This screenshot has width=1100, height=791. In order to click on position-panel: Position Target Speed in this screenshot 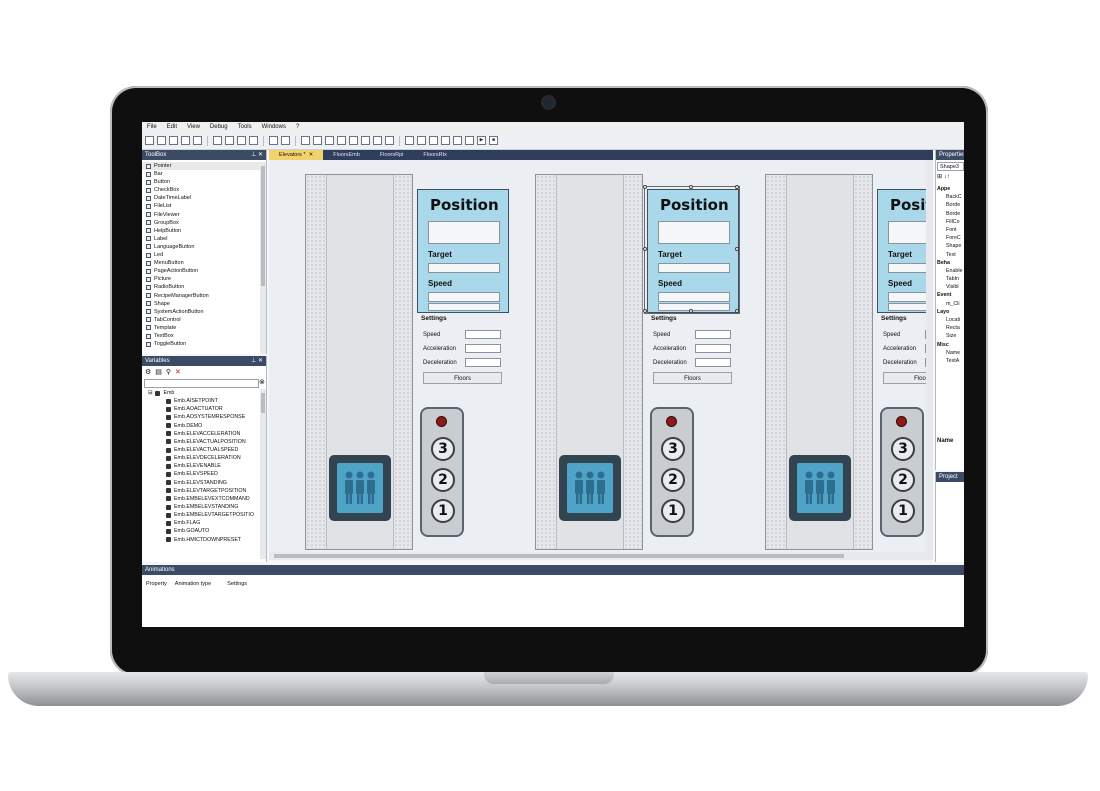, I will do `click(901, 251)`.